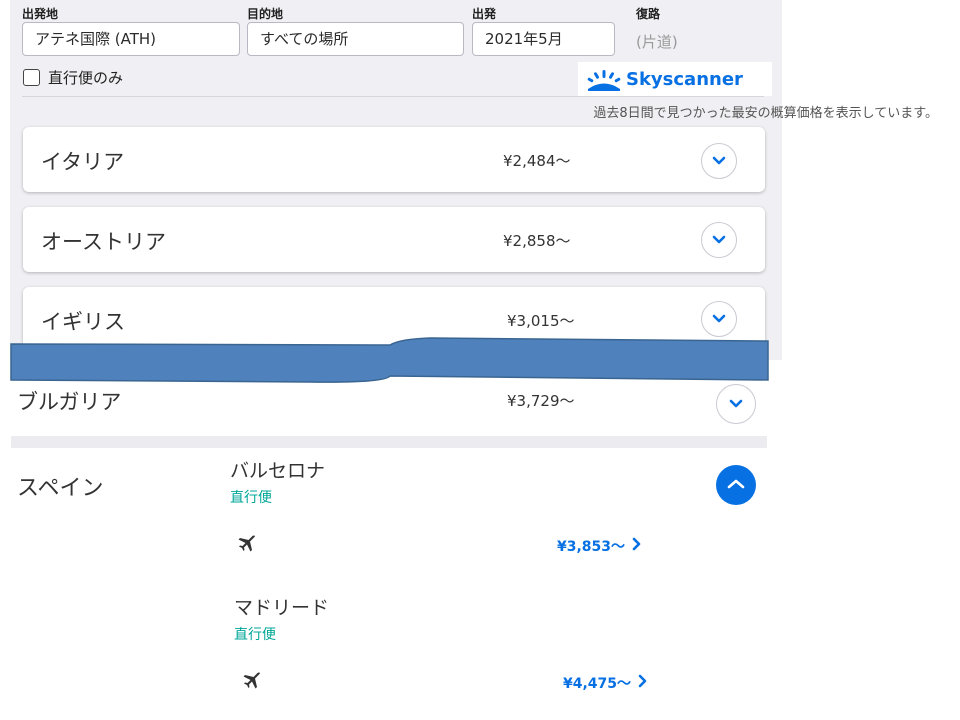  Describe the element at coordinates (394, 159) in the screenshot. I see `result-card-italy: イタリア ¥2,484～` at that location.